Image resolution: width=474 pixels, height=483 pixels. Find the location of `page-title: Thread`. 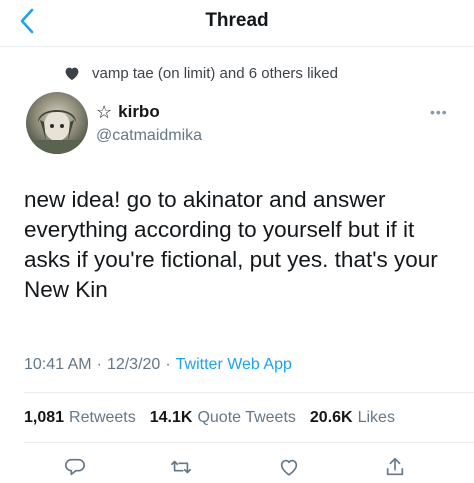

page-title: Thread is located at coordinates (237, 20).